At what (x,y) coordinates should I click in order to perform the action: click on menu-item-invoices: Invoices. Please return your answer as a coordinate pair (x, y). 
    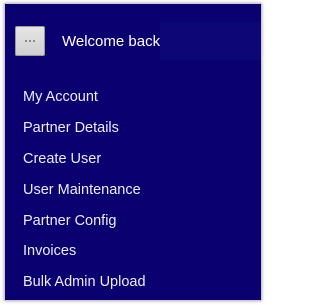
    Looking at the image, I should click on (133, 251).